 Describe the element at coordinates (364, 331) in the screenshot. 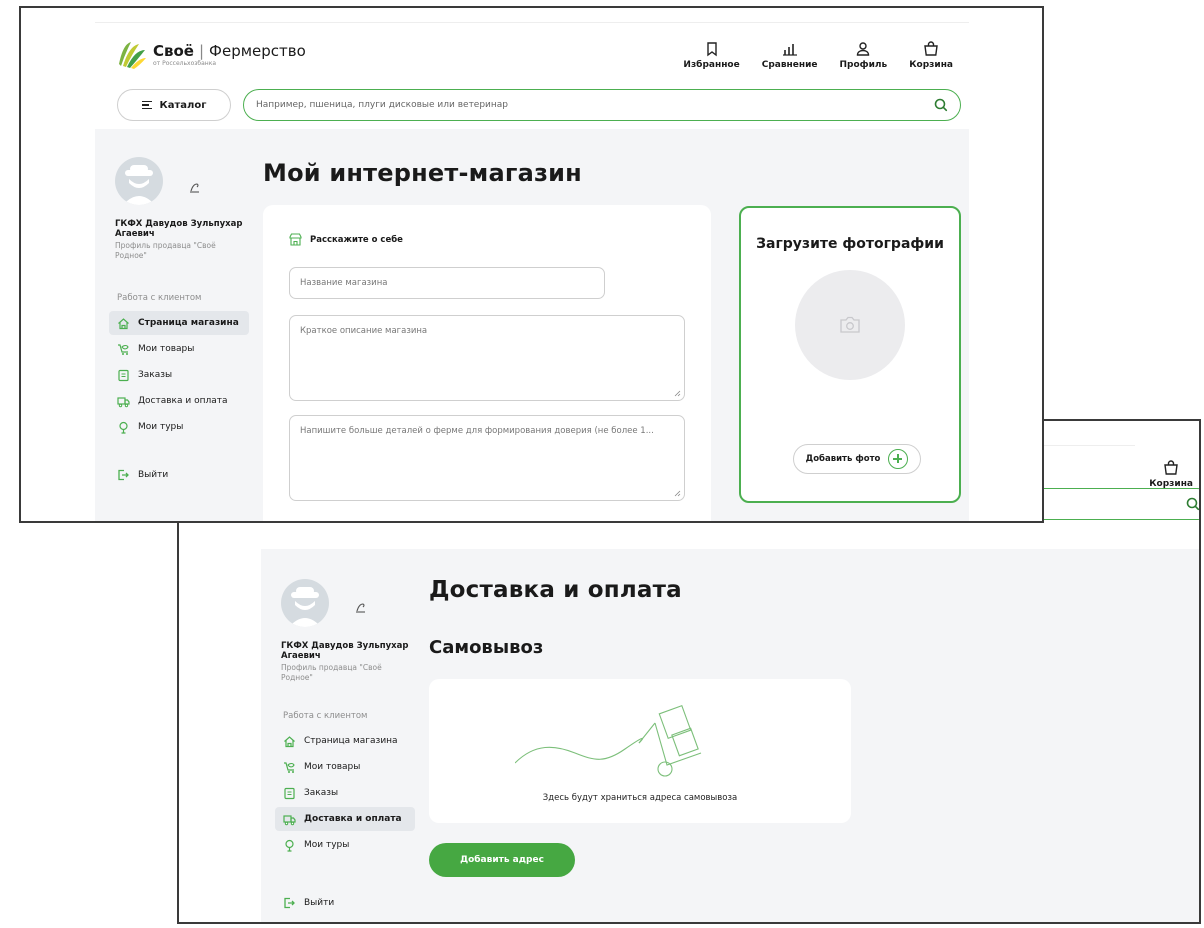

I see `short-description-placeholder: Краткое описание магазина` at that location.